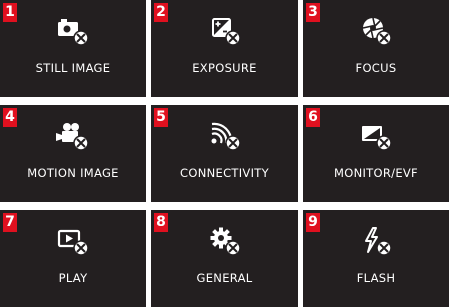  I want to click on tile-connectivity: 5 CONNECTIVITY, so click(224, 153).